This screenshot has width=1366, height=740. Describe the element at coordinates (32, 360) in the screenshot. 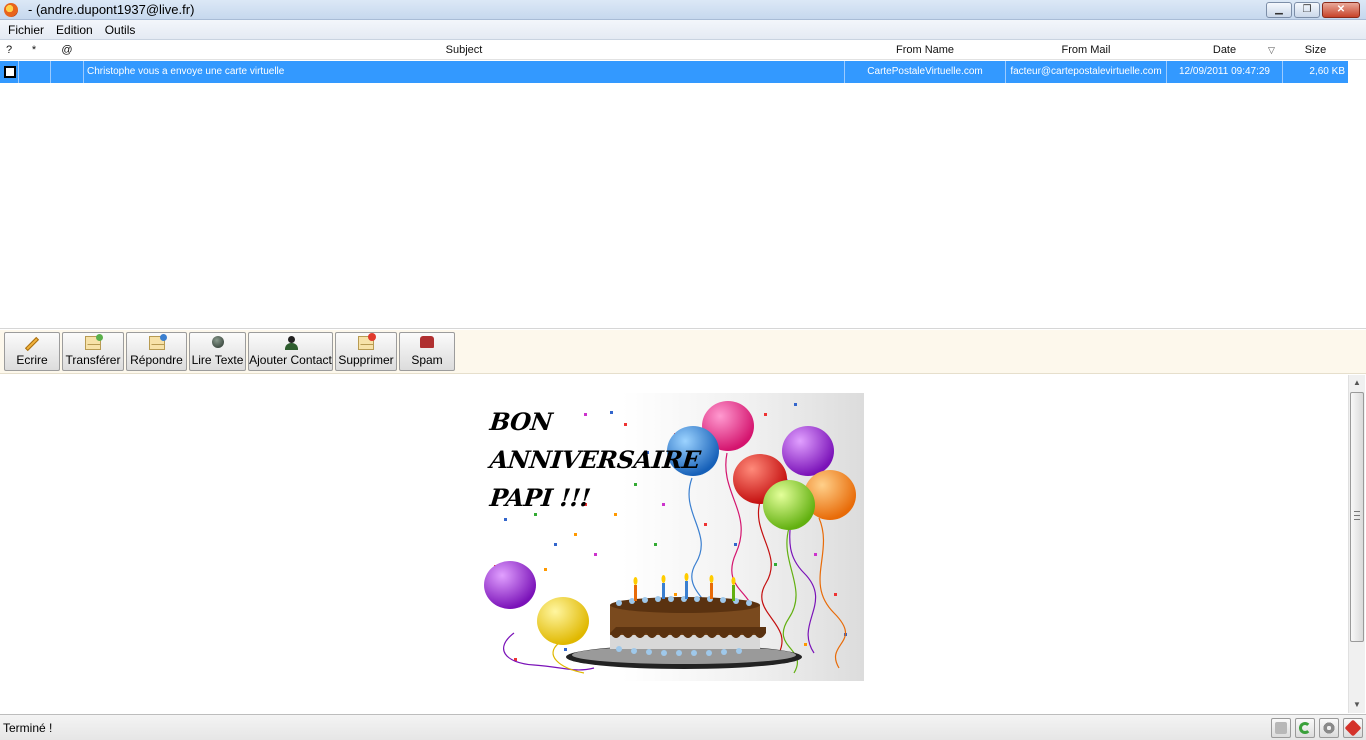

I see `ecrire-label: Ecrire` at that location.